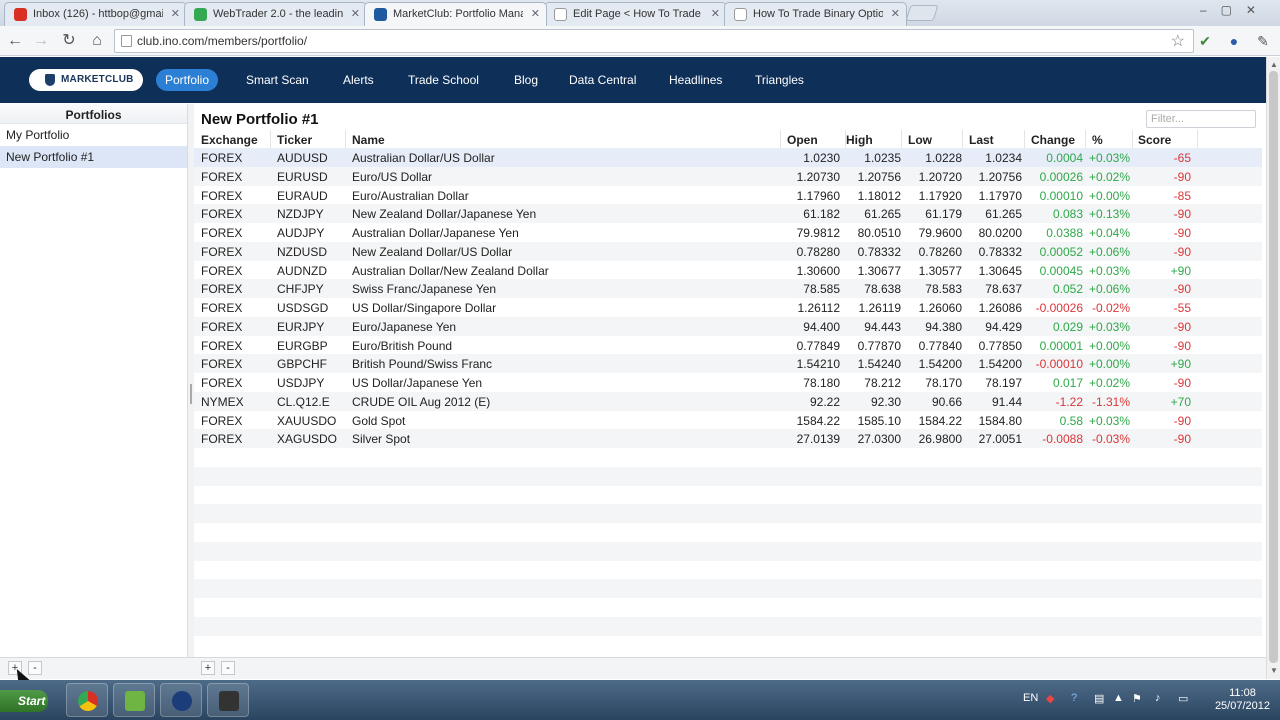  What do you see at coordinates (1030, 698) in the screenshot?
I see `language-indicator: EN` at bounding box center [1030, 698].